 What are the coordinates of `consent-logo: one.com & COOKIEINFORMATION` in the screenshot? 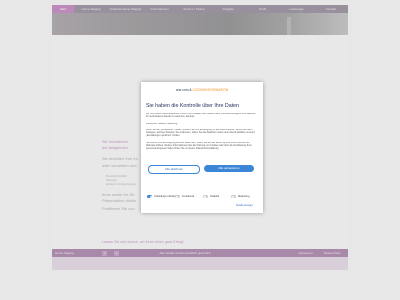 It's located at (202, 90).